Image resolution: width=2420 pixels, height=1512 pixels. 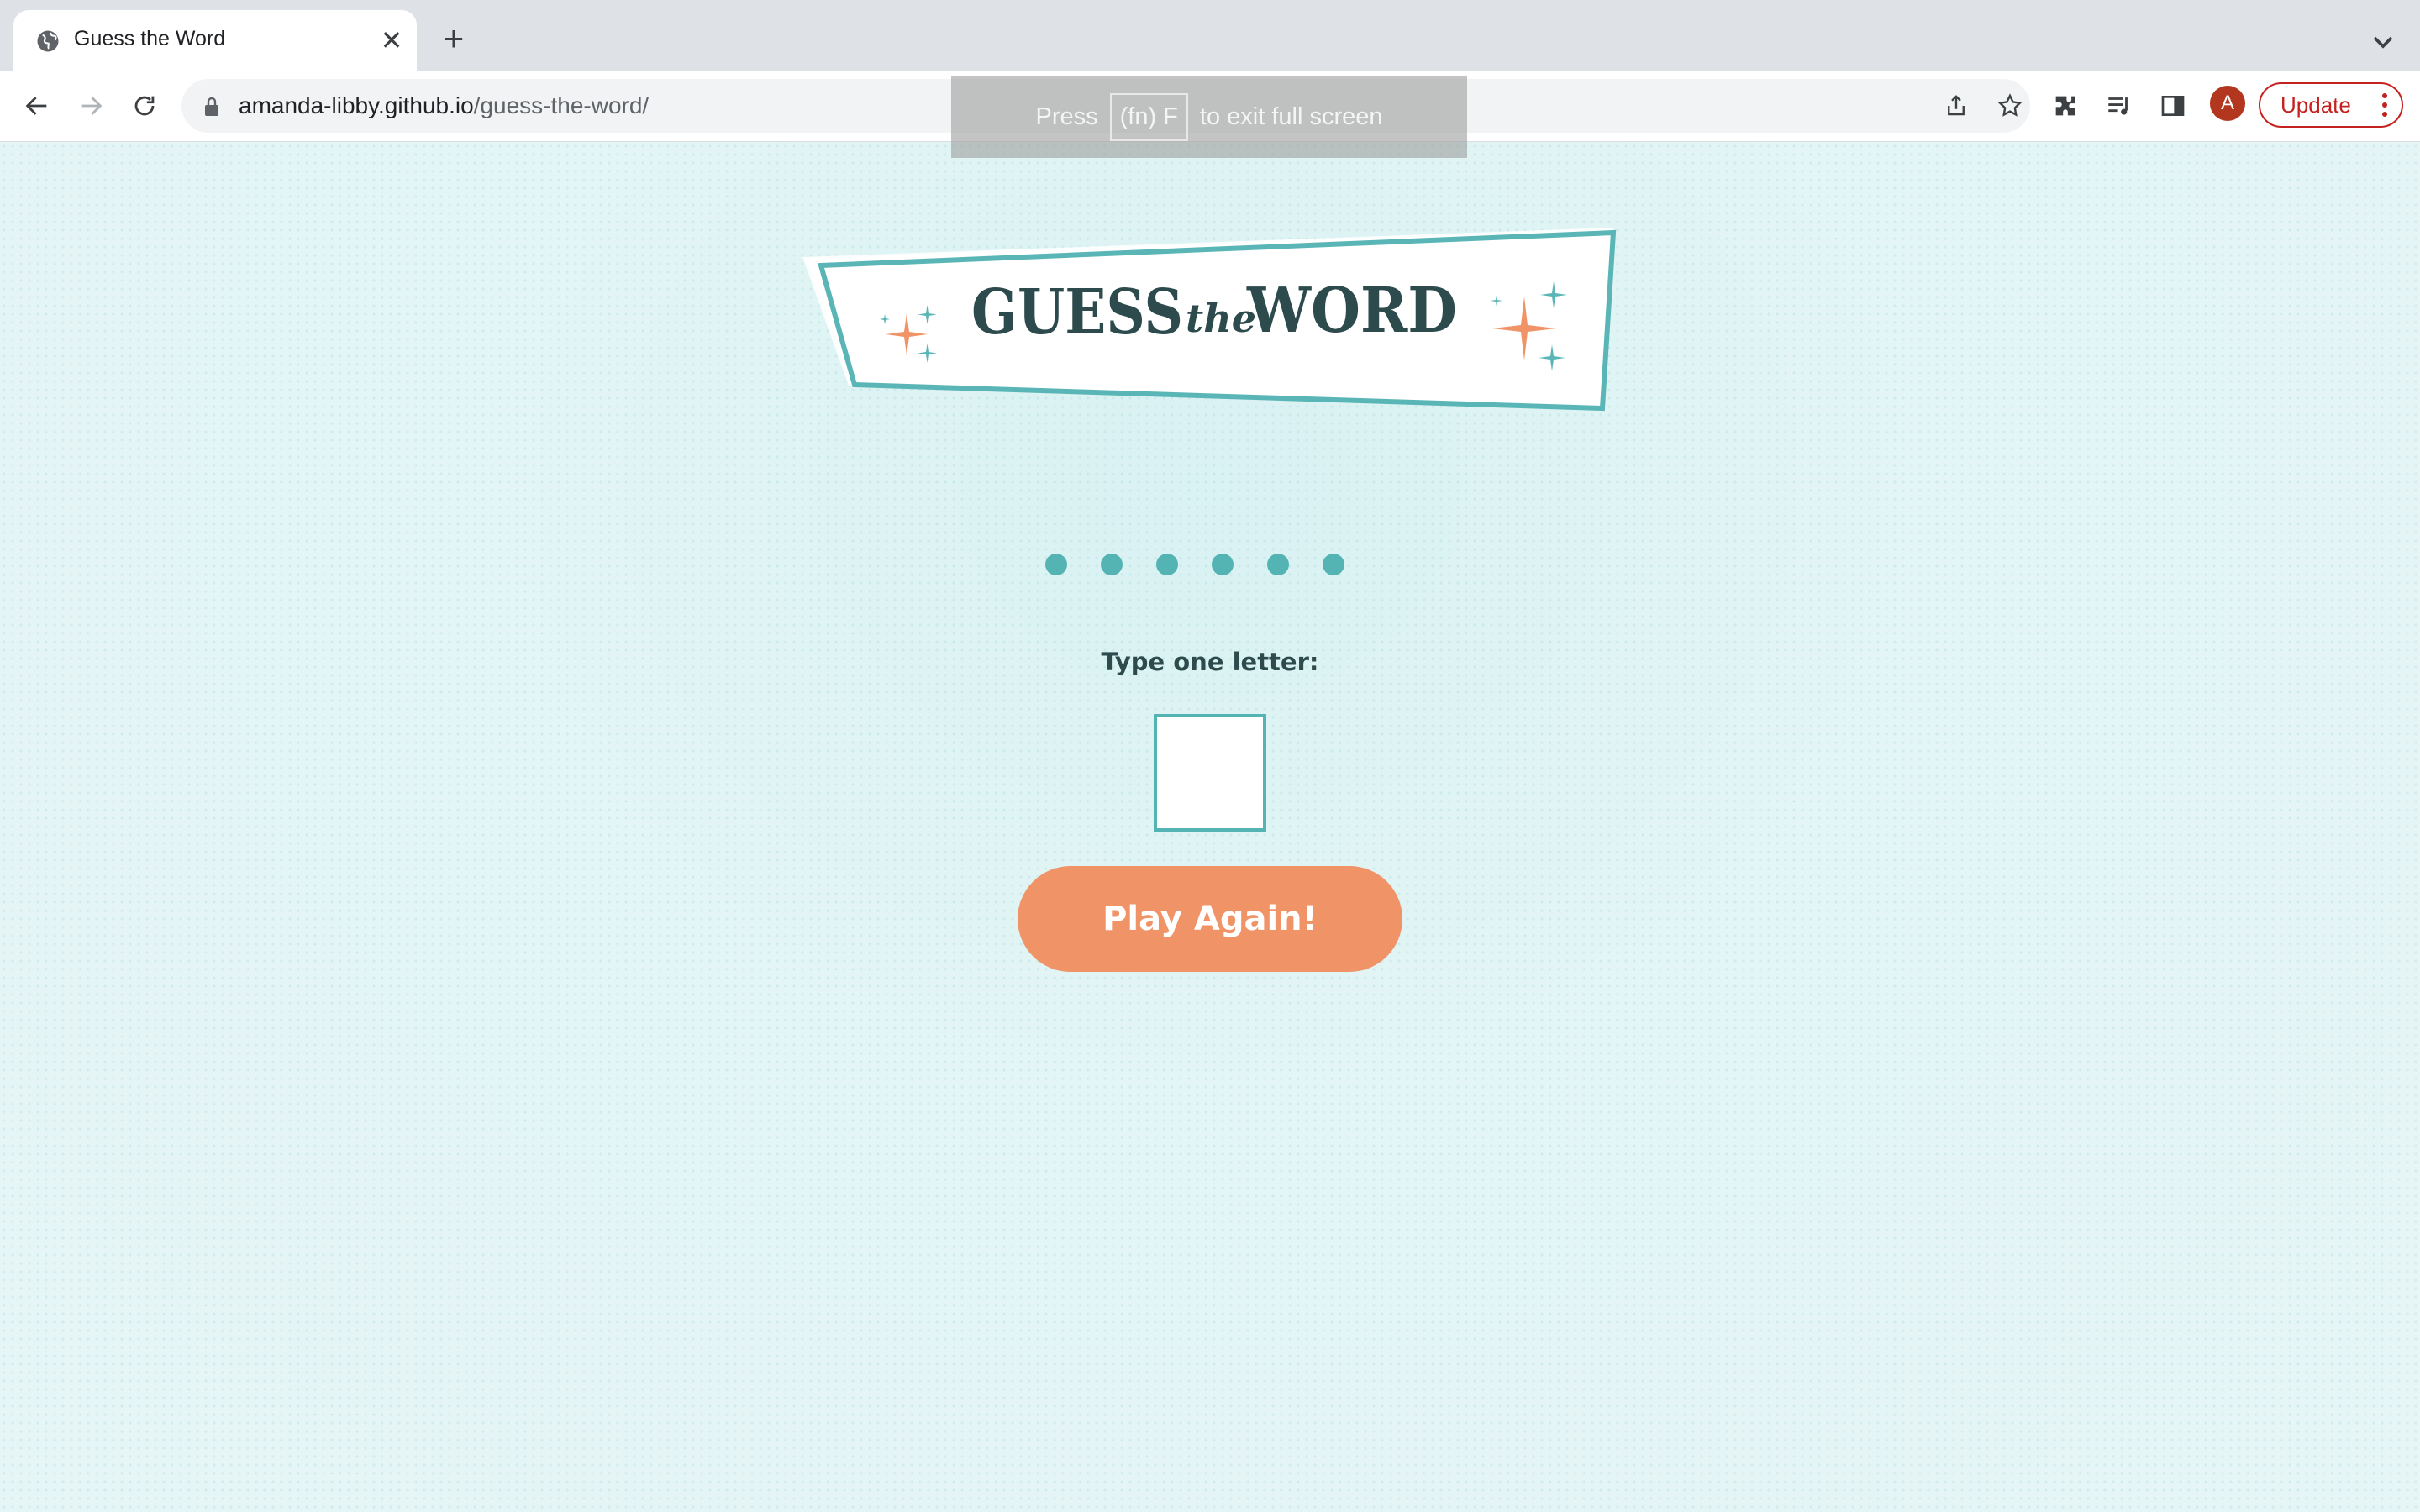 I want to click on tab-title: Guess the Word, so click(x=150, y=38).